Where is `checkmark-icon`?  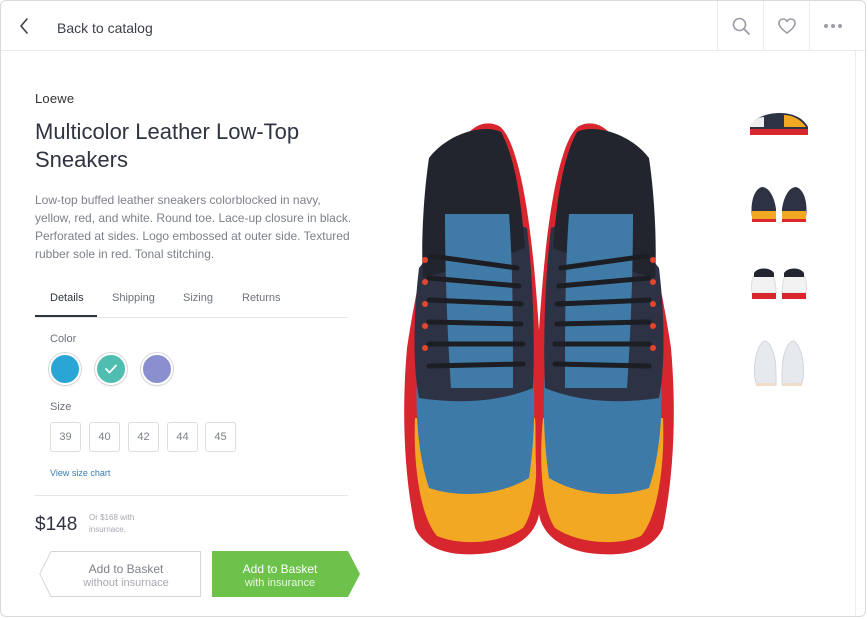
checkmark-icon is located at coordinates (111, 369).